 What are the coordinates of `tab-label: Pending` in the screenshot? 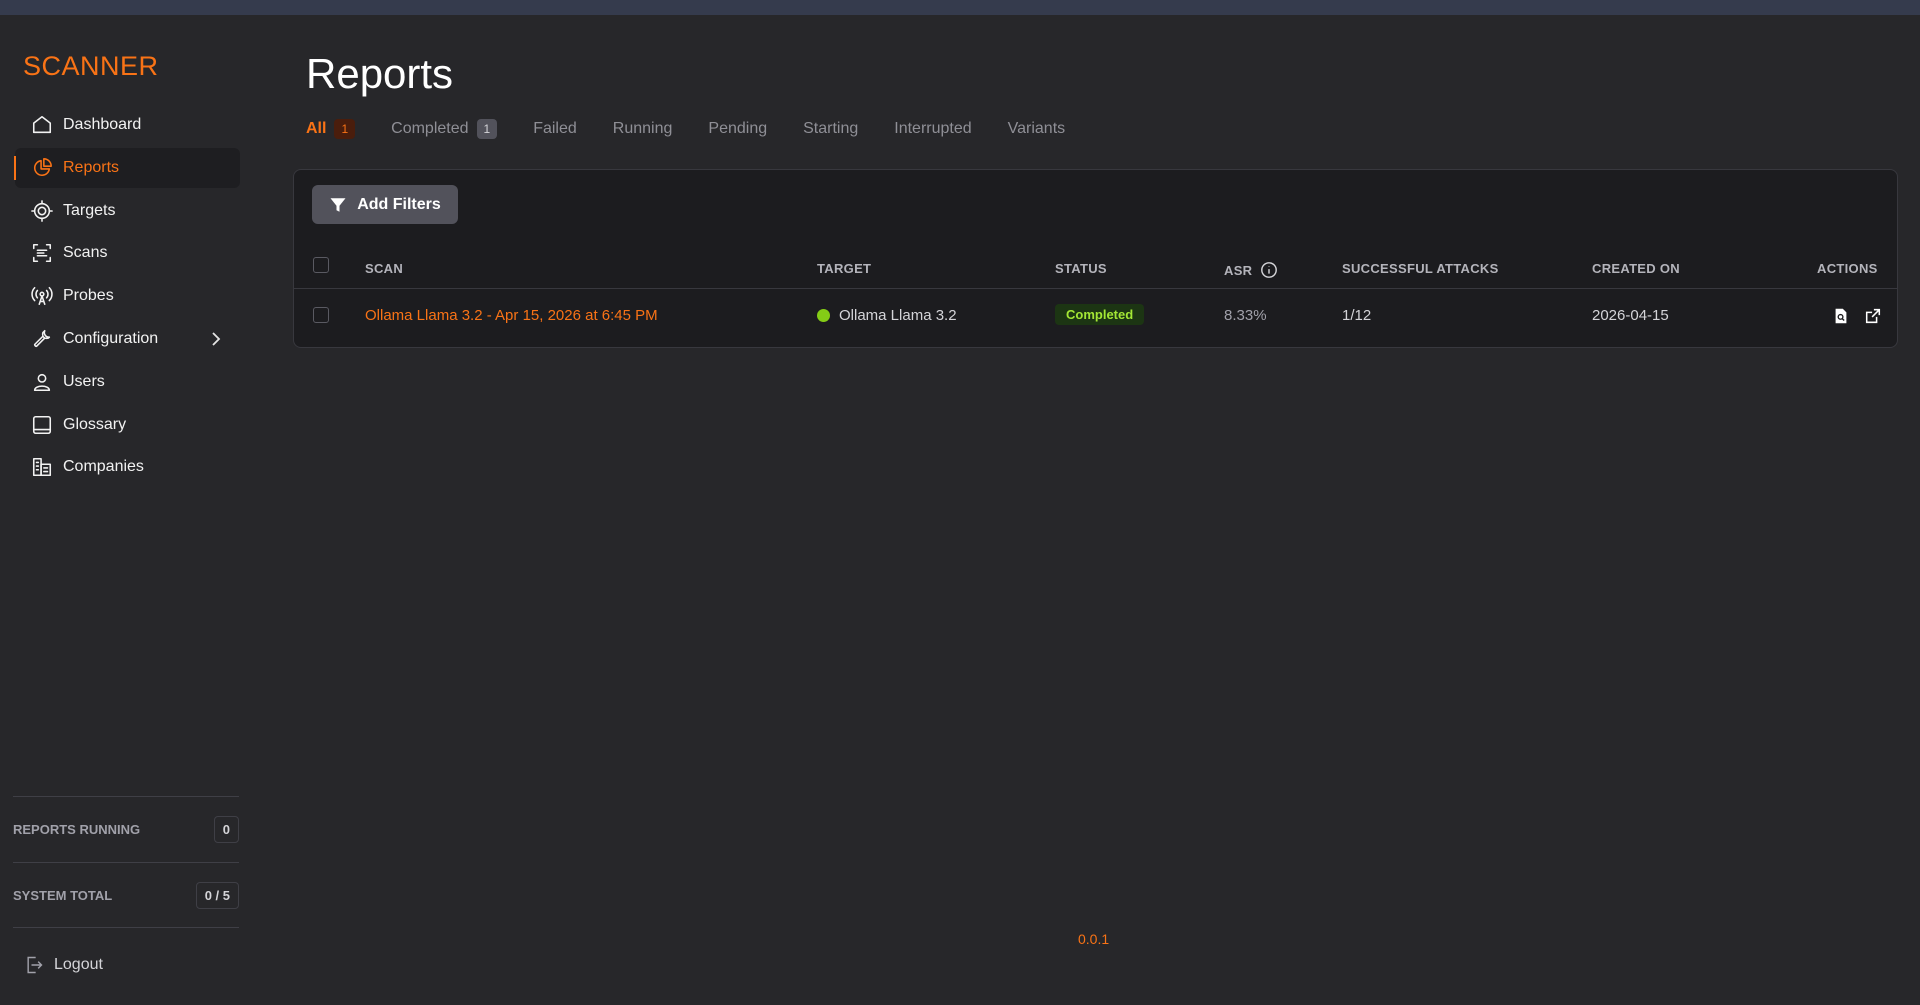 It's located at (738, 128).